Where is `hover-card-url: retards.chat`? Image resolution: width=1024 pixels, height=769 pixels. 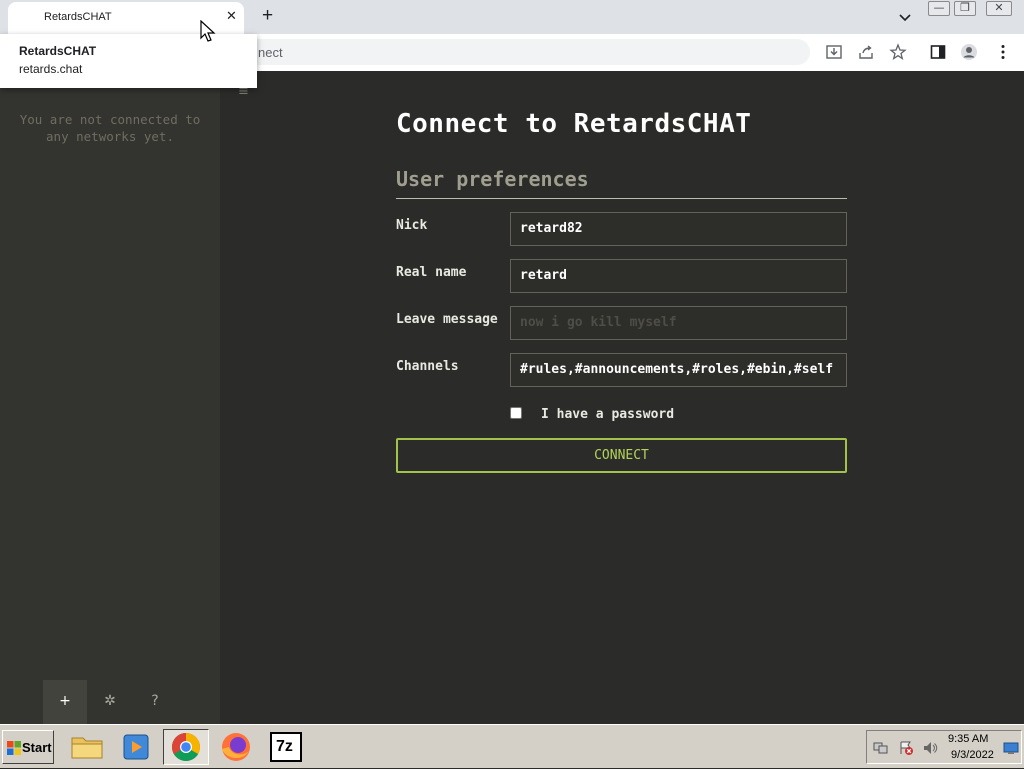
hover-card-url: retards.chat is located at coordinates (51, 69).